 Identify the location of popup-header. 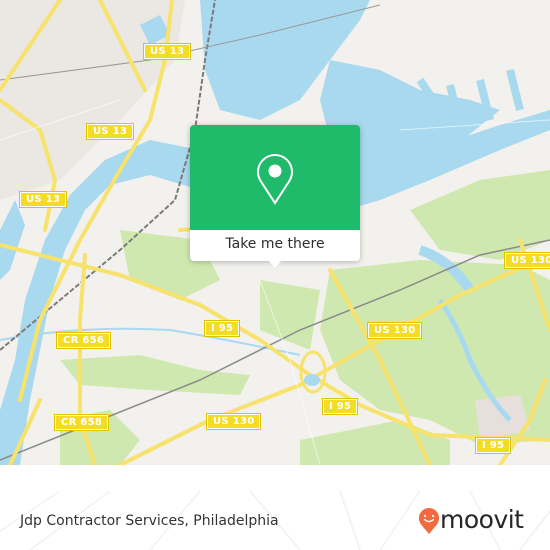
(275, 177).